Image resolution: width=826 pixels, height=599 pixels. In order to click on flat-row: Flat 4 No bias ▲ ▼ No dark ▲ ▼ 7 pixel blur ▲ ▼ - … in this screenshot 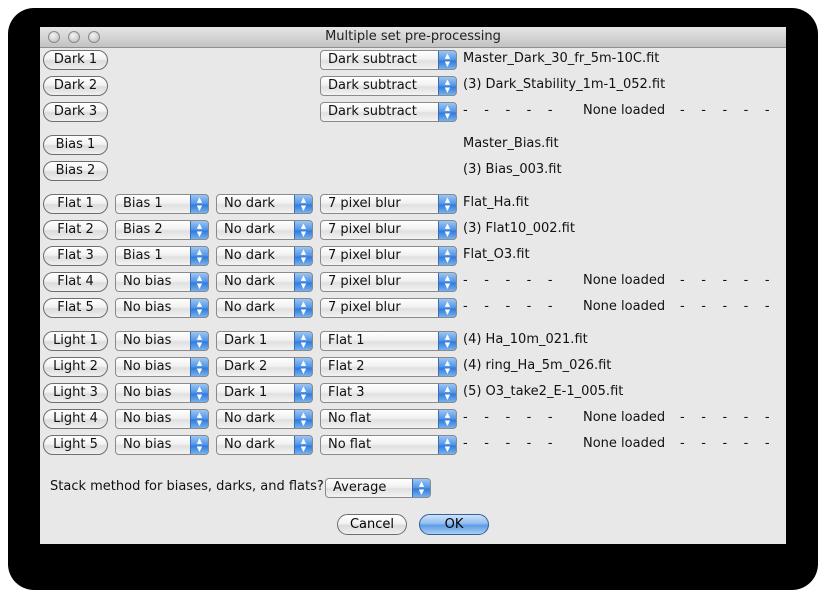, I will do `click(413, 282)`.